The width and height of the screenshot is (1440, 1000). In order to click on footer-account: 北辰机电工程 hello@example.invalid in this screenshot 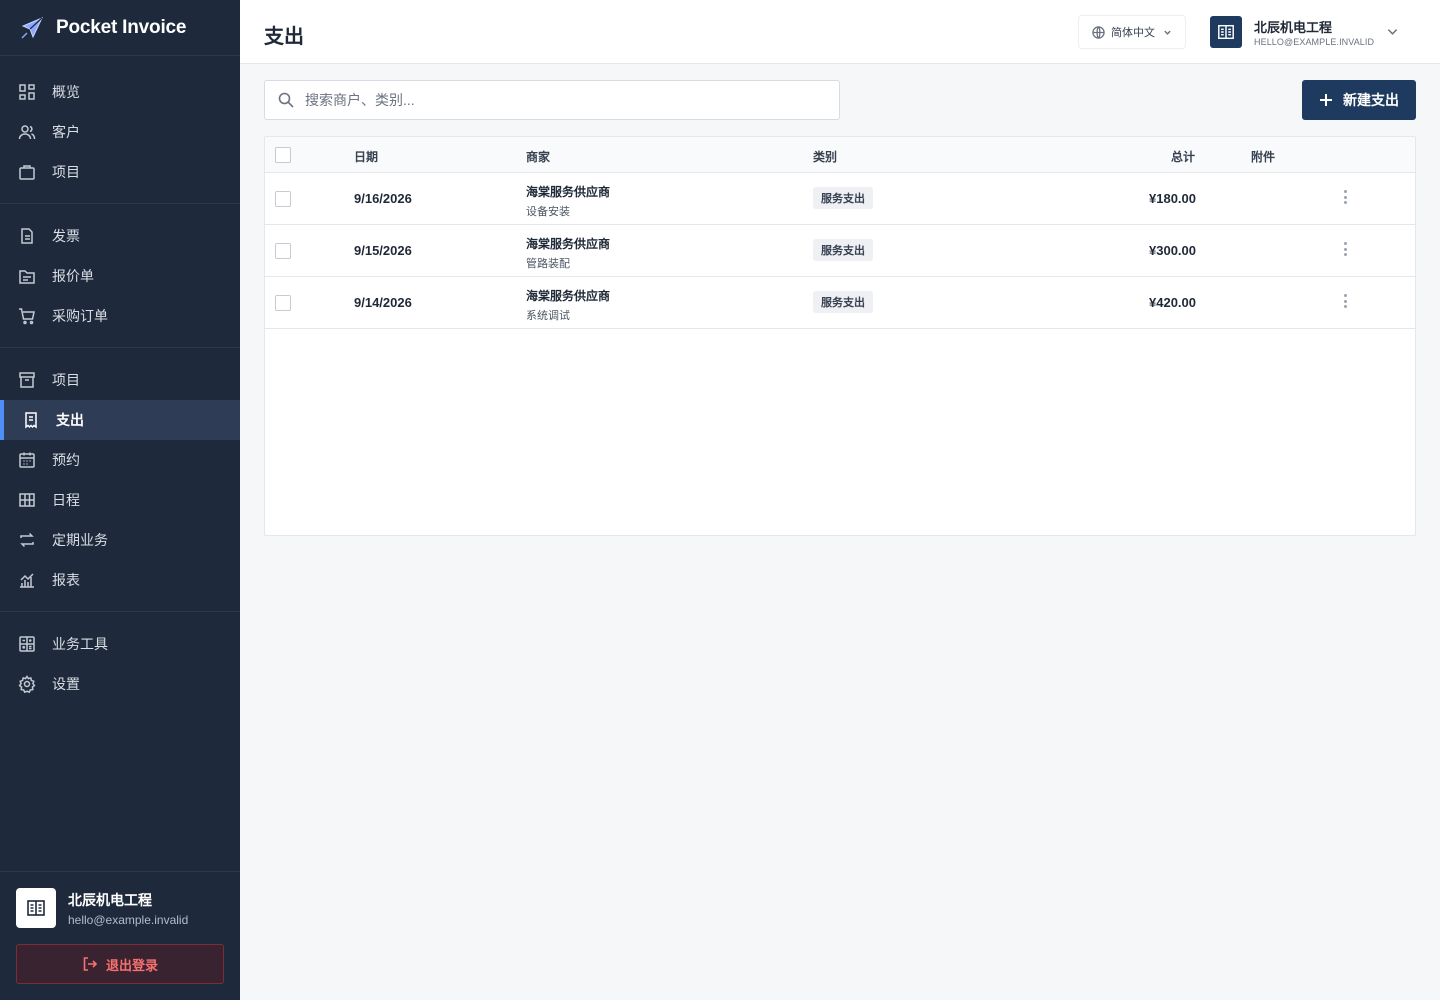, I will do `click(120, 908)`.